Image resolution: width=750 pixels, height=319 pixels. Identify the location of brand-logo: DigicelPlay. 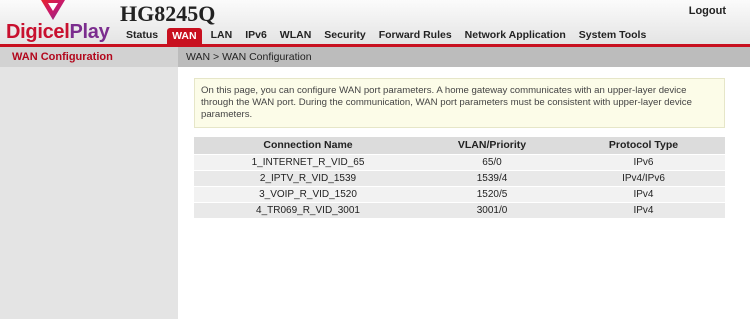
(55, 22).